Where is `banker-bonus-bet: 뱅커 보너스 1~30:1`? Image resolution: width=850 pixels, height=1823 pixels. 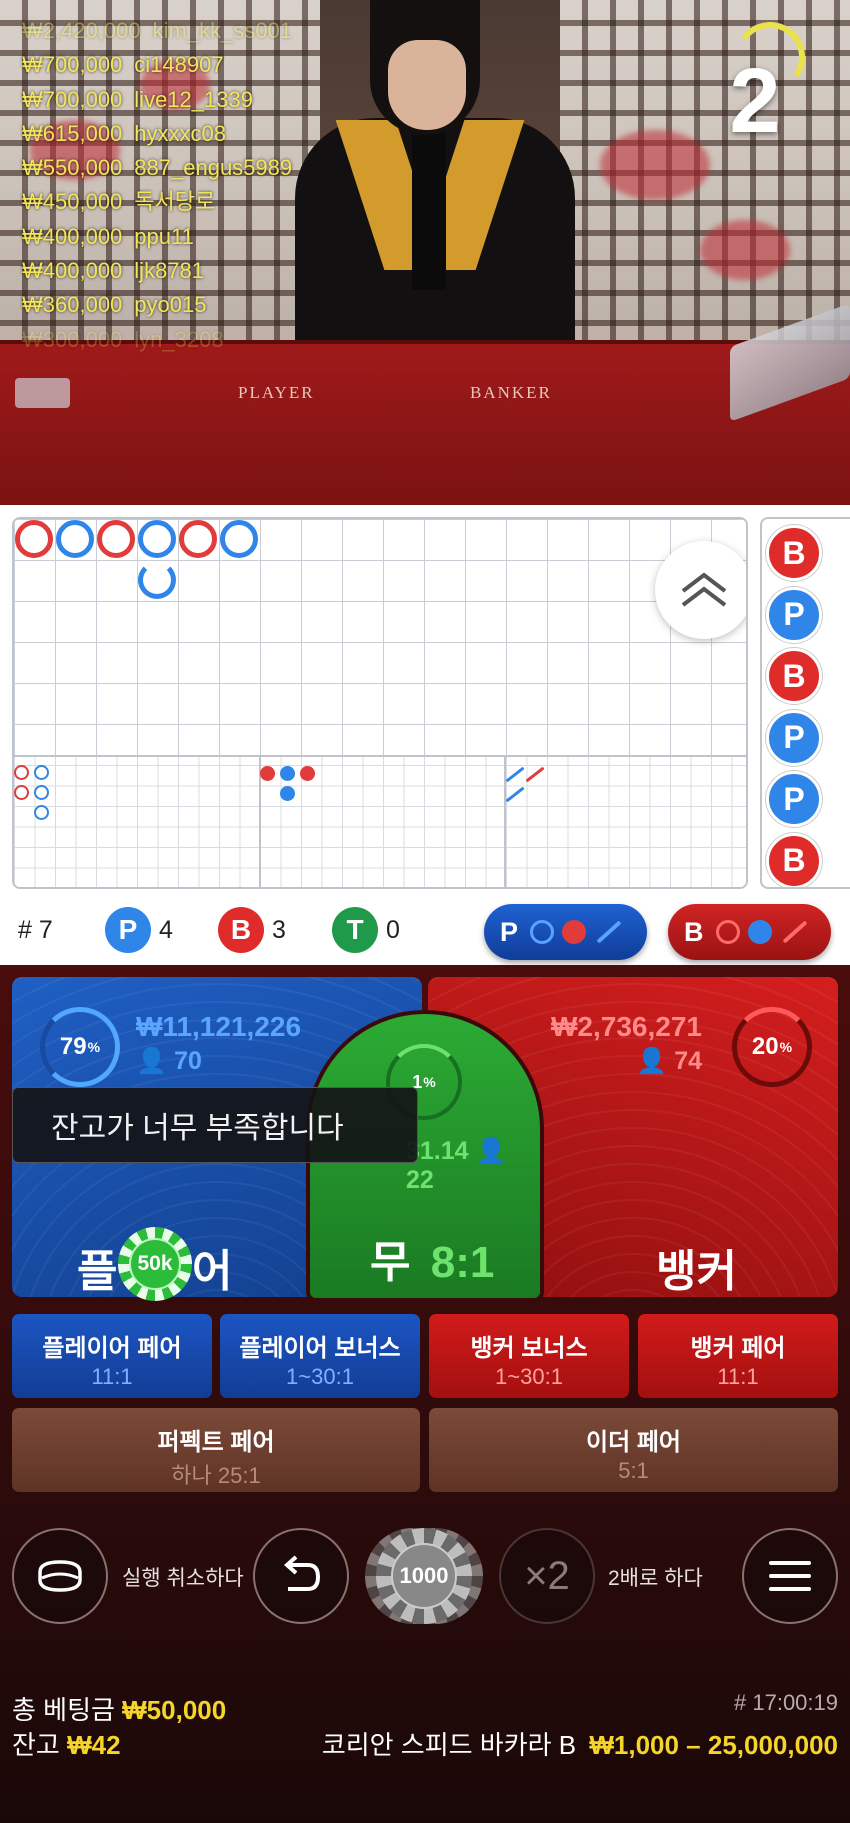
banker-bonus-bet: 뱅커 보너스 1~30:1 is located at coordinates (529, 1356).